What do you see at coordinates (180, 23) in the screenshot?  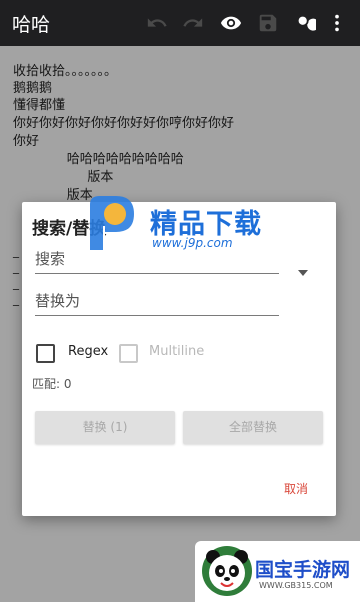 I see `app-bar: 哈哈` at bounding box center [180, 23].